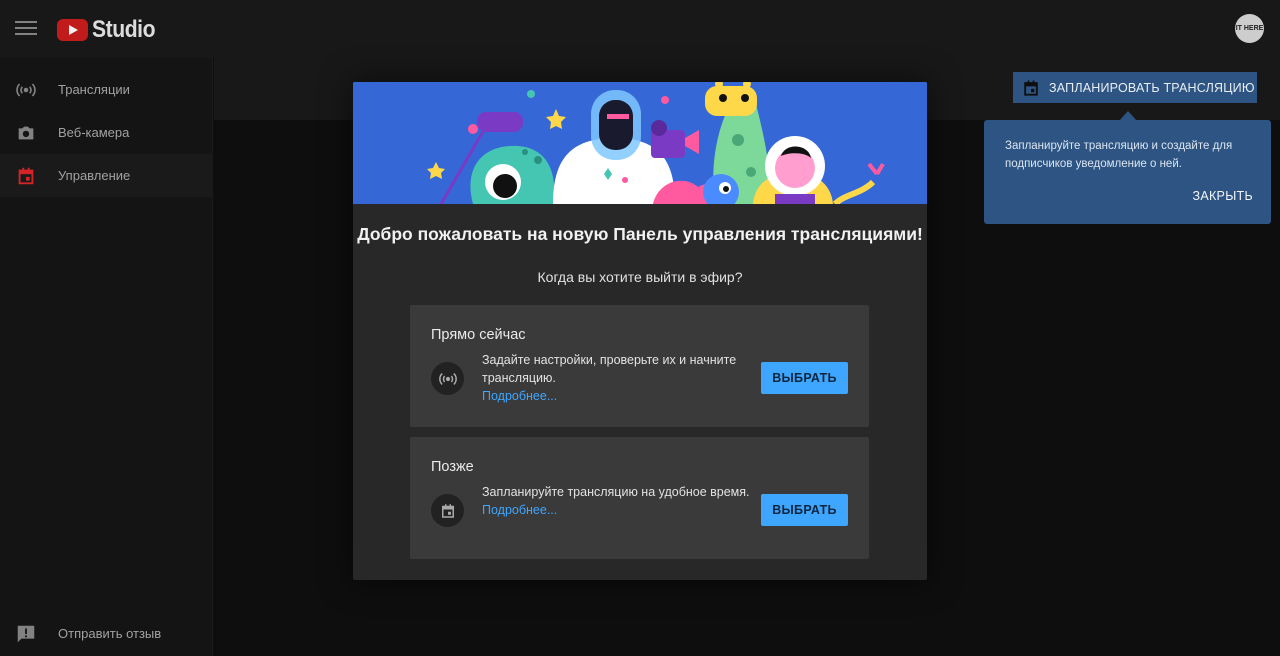 Image resolution: width=1280 pixels, height=656 pixels. Describe the element at coordinates (804, 378) in the screenshot. I see `choose-now-button: ВЫБРАТЬ` at that location.